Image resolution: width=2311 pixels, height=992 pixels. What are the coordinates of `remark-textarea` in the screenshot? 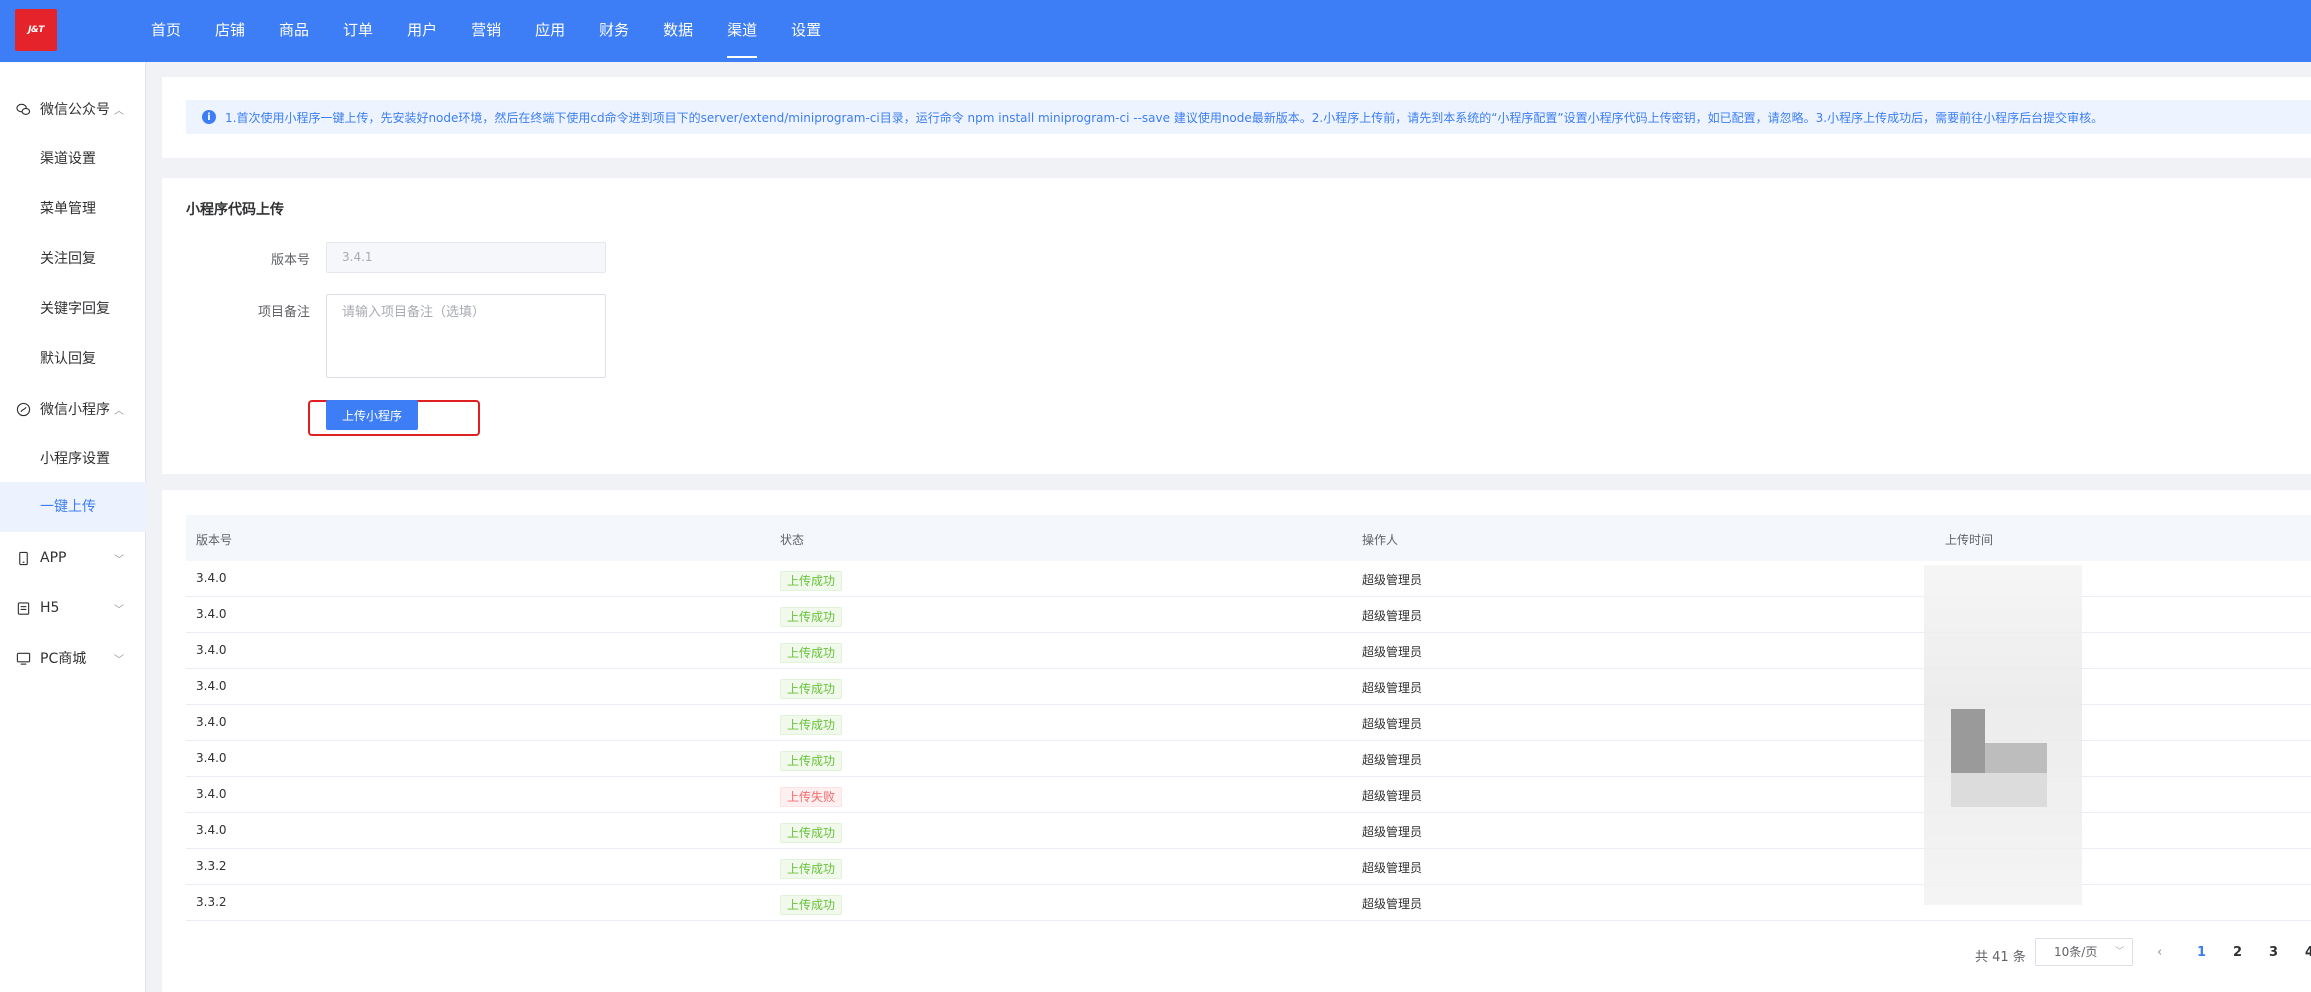 It's located at (466, 336).